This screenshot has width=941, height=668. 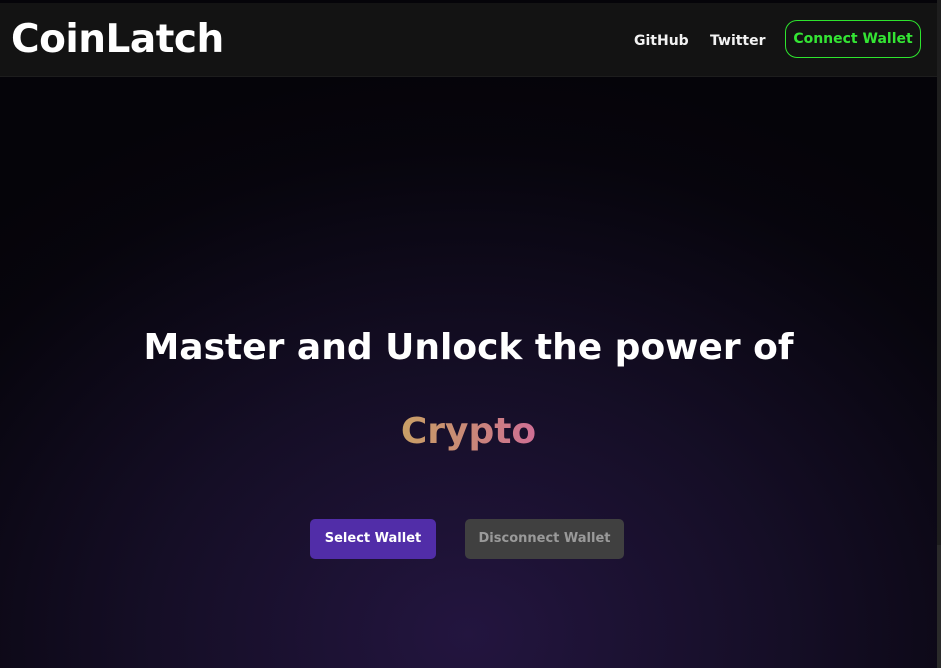 I want to click on logo: CoinLatch, so click(x=117, y=40).